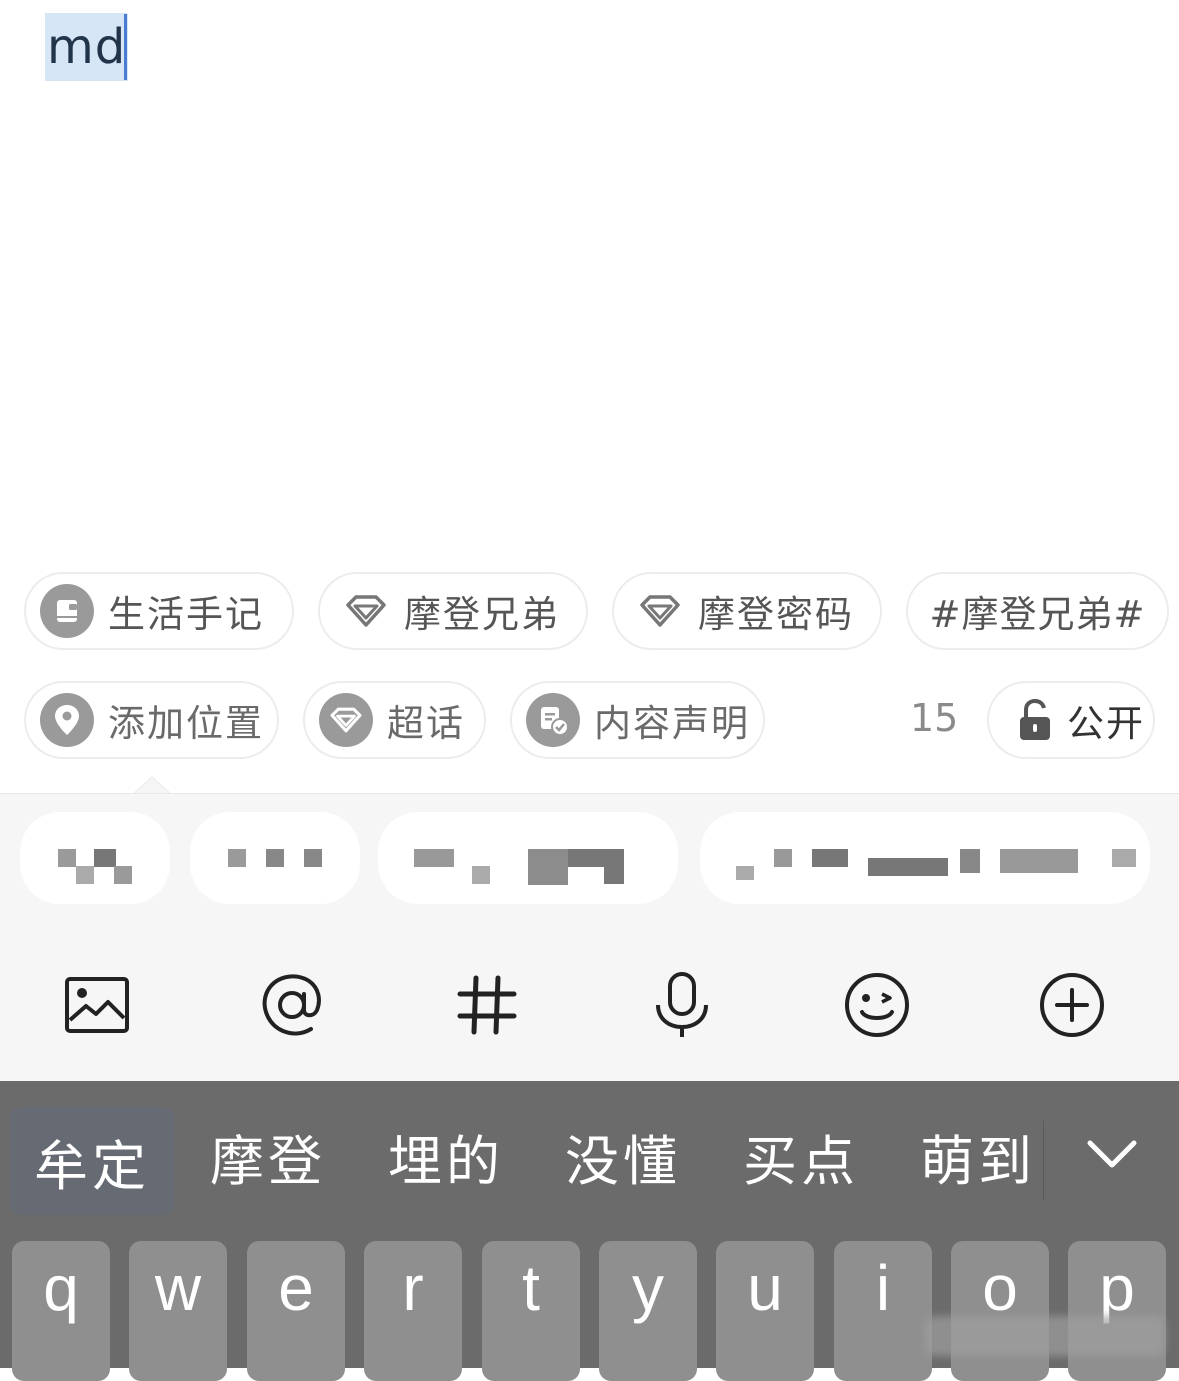 The image size is (1179, 1381). What do you see at coordinates (186, 614) in the screenshot?
I see `tag-label: 生活手记` at bounding box center [186, 614].